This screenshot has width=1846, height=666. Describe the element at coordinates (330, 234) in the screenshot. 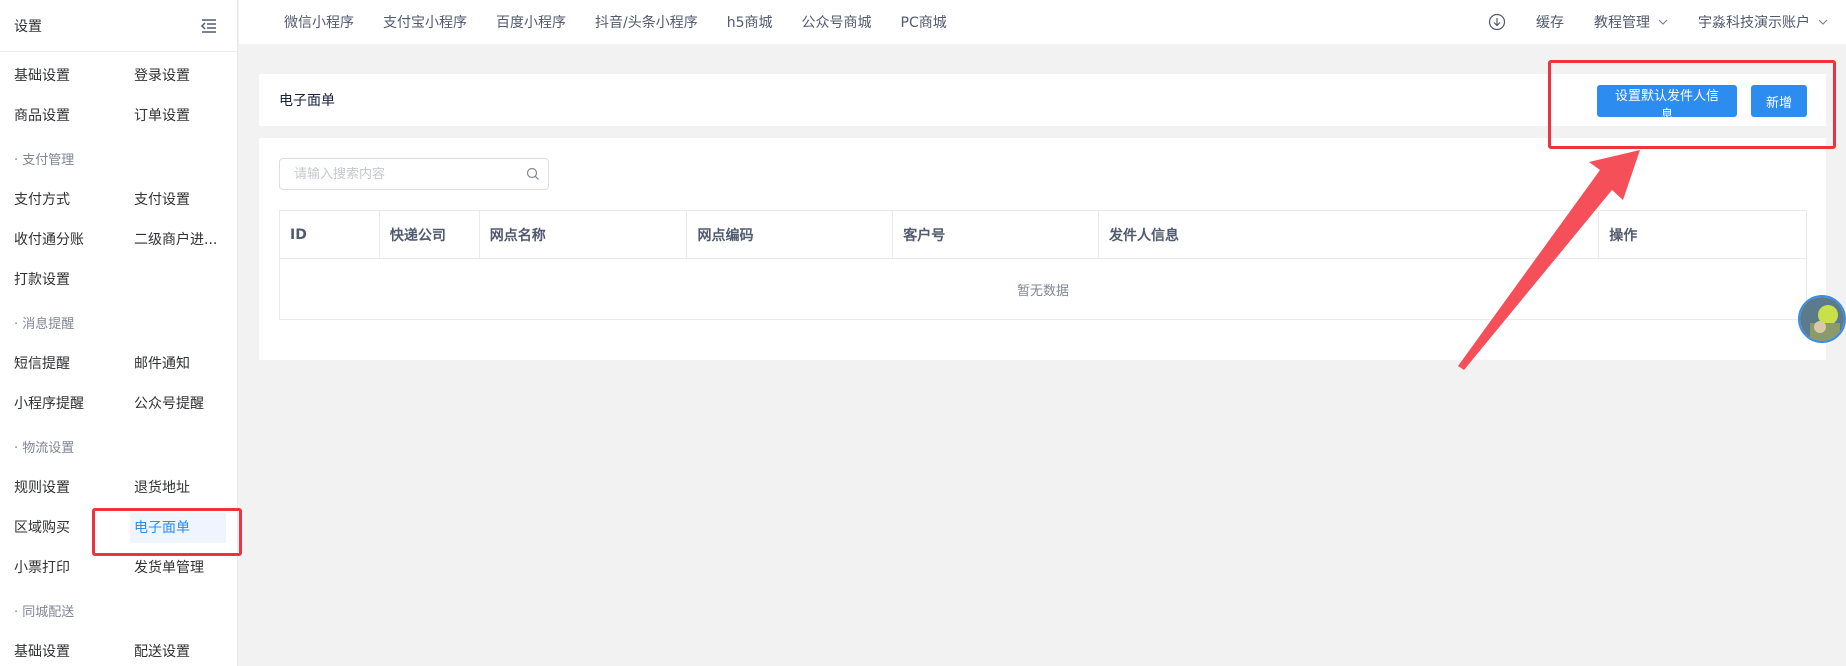

I see `table-column-header: ID` at that location.